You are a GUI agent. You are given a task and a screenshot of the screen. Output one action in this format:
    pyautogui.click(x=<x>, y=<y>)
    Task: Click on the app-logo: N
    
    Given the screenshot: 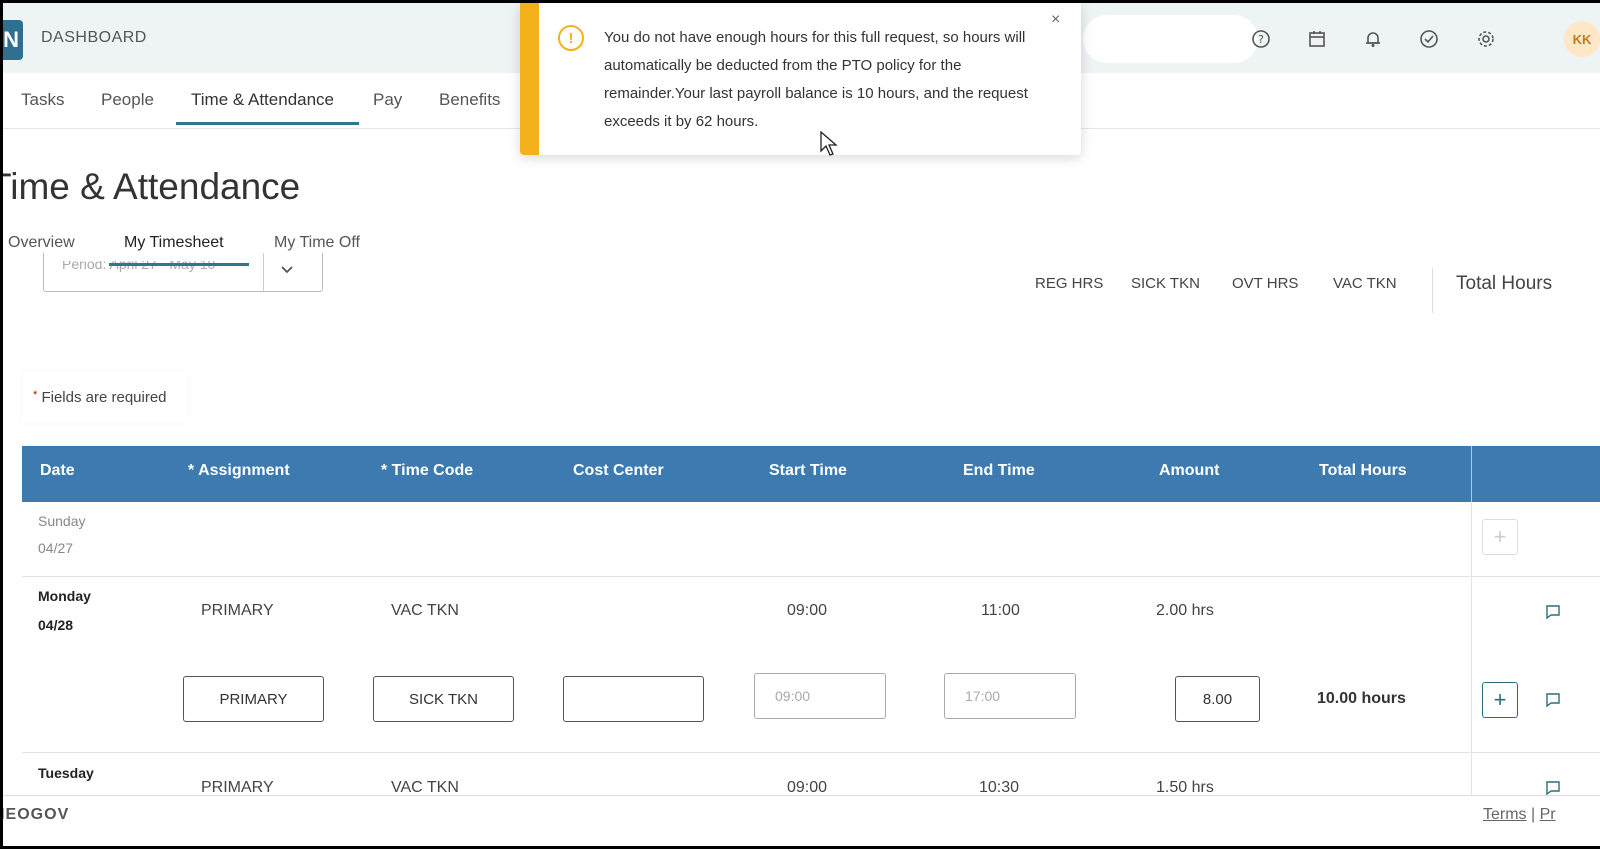 What is the action you would take?
    pyautogui.click(x=13, y=40)
    